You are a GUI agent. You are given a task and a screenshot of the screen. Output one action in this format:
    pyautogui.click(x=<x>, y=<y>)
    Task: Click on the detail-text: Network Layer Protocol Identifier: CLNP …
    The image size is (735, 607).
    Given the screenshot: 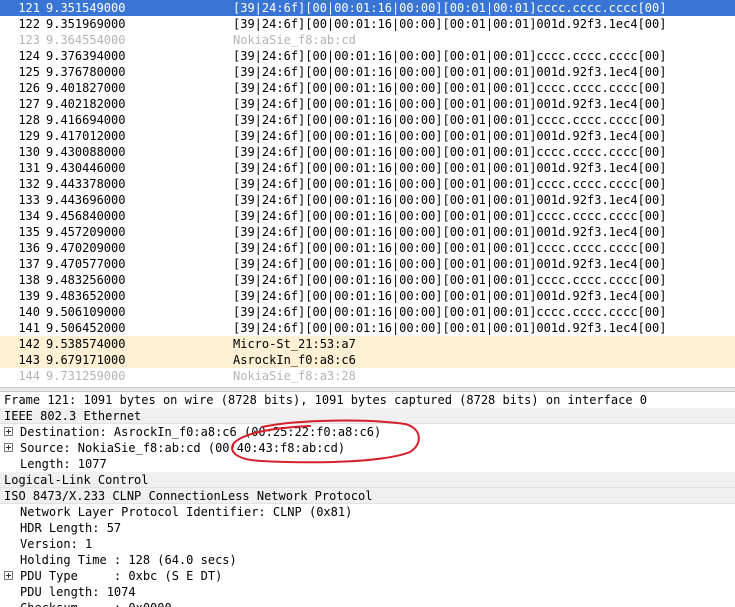 What is the action you would take?
    pyautogui.click(x=186, y=512)
    